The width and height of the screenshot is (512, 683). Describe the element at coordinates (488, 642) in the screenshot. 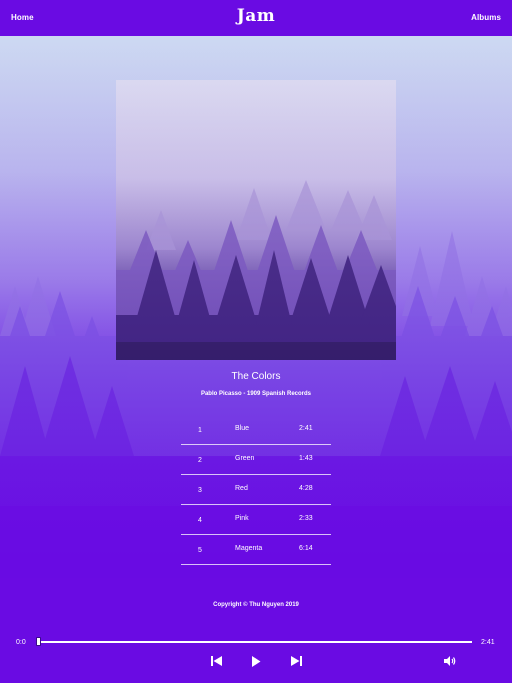

I see `total-time: 2:41` at that location.